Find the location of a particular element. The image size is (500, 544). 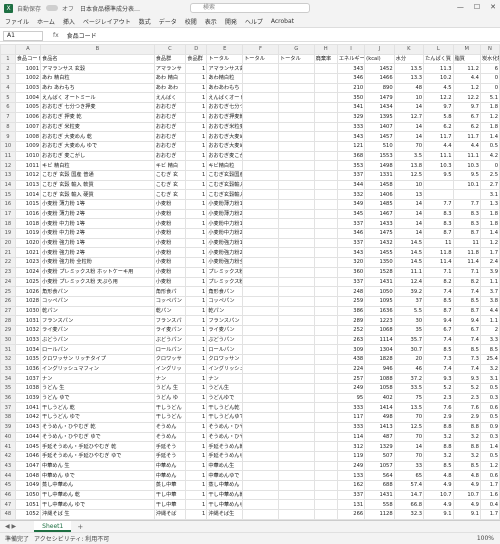

cell: 10.7 is located at coordinates (438, 495).